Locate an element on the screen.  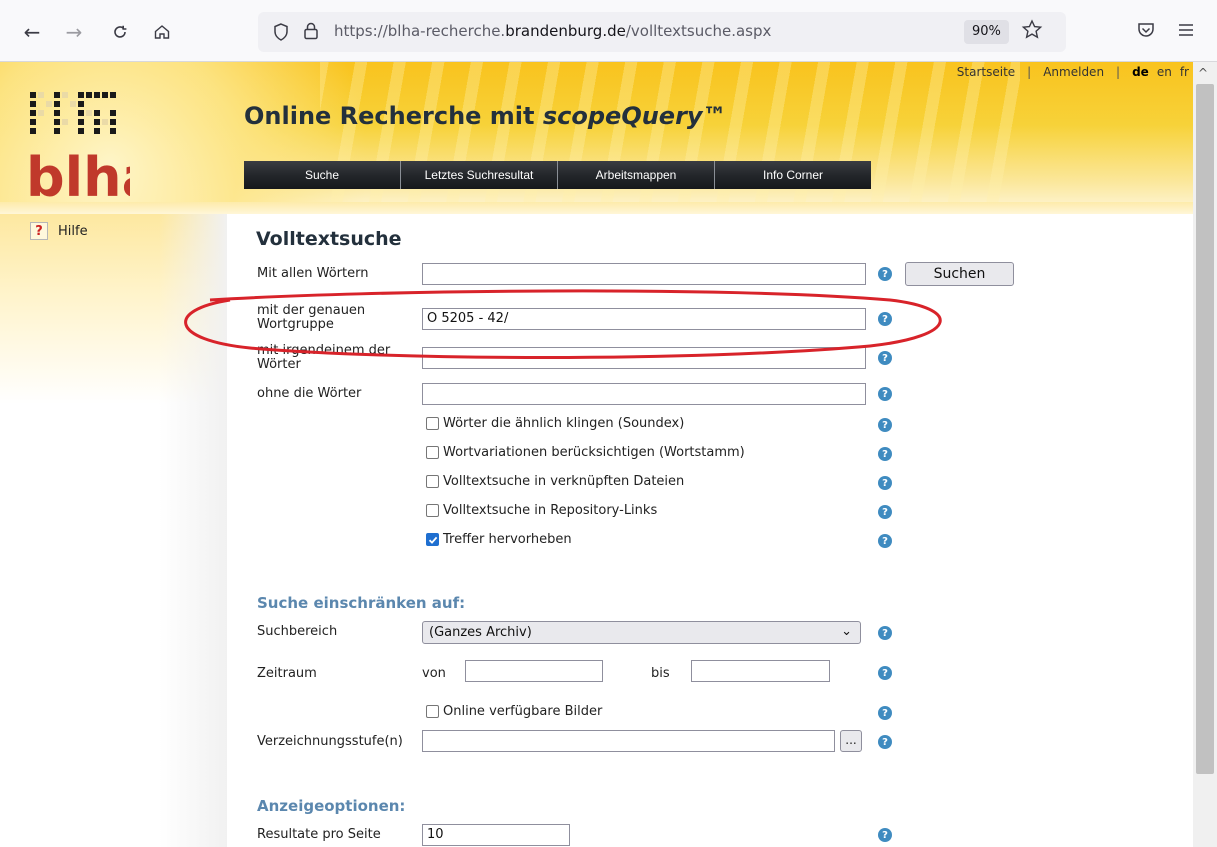
reload-icon is located at coordinates (120, 31).